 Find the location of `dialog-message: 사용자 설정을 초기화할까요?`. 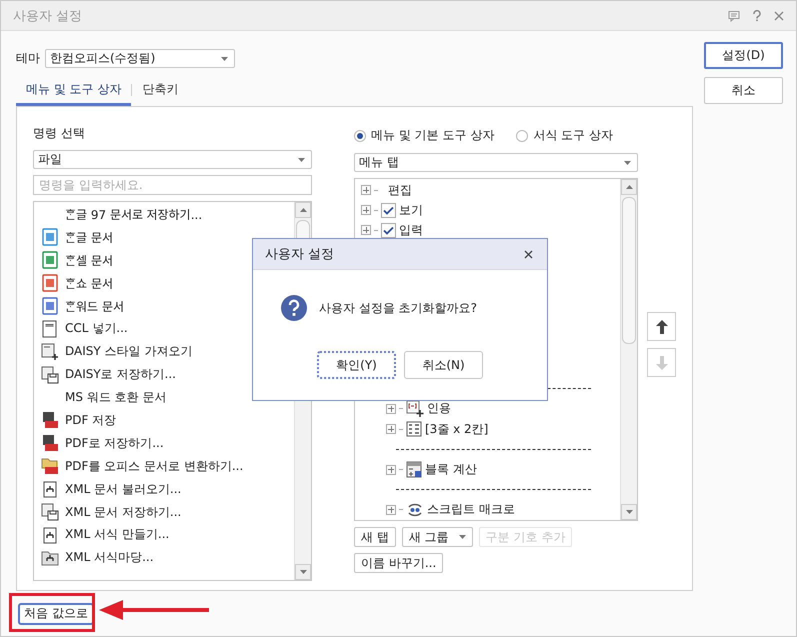

dialog-message: 사용자 설정을 초기화할까요? is located at coordinates (398, 308).